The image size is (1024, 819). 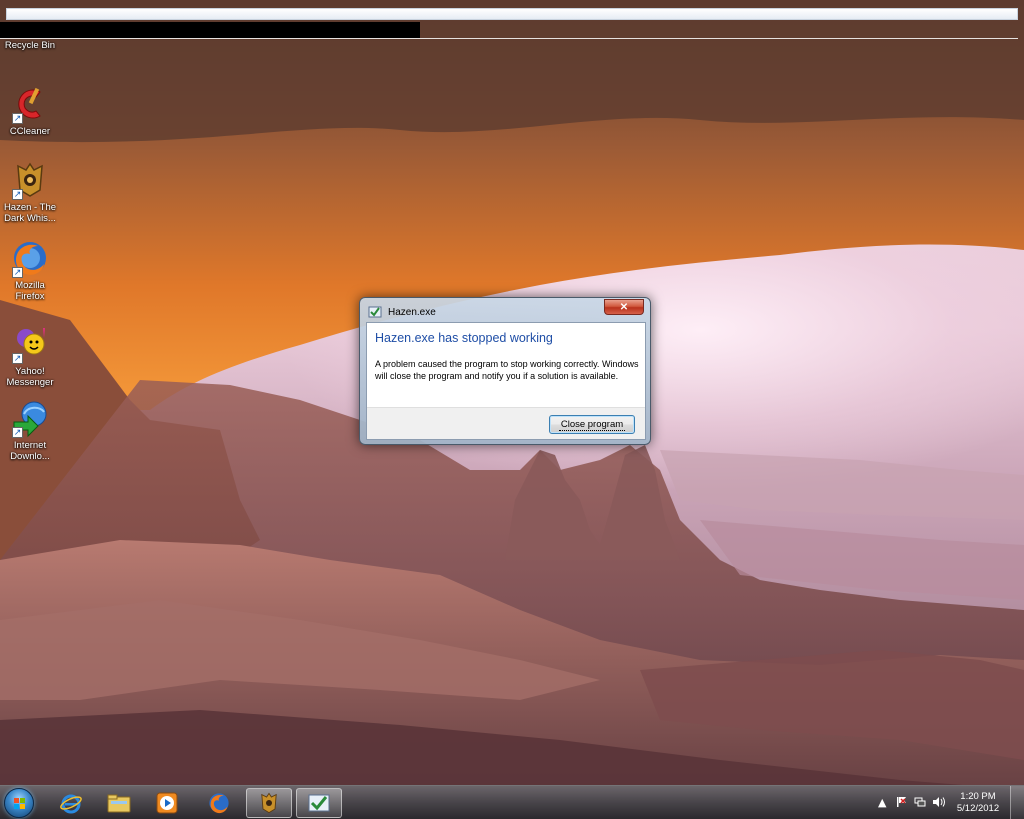 I want to click on internet-explorer-icon, so click(x=71, y=804).